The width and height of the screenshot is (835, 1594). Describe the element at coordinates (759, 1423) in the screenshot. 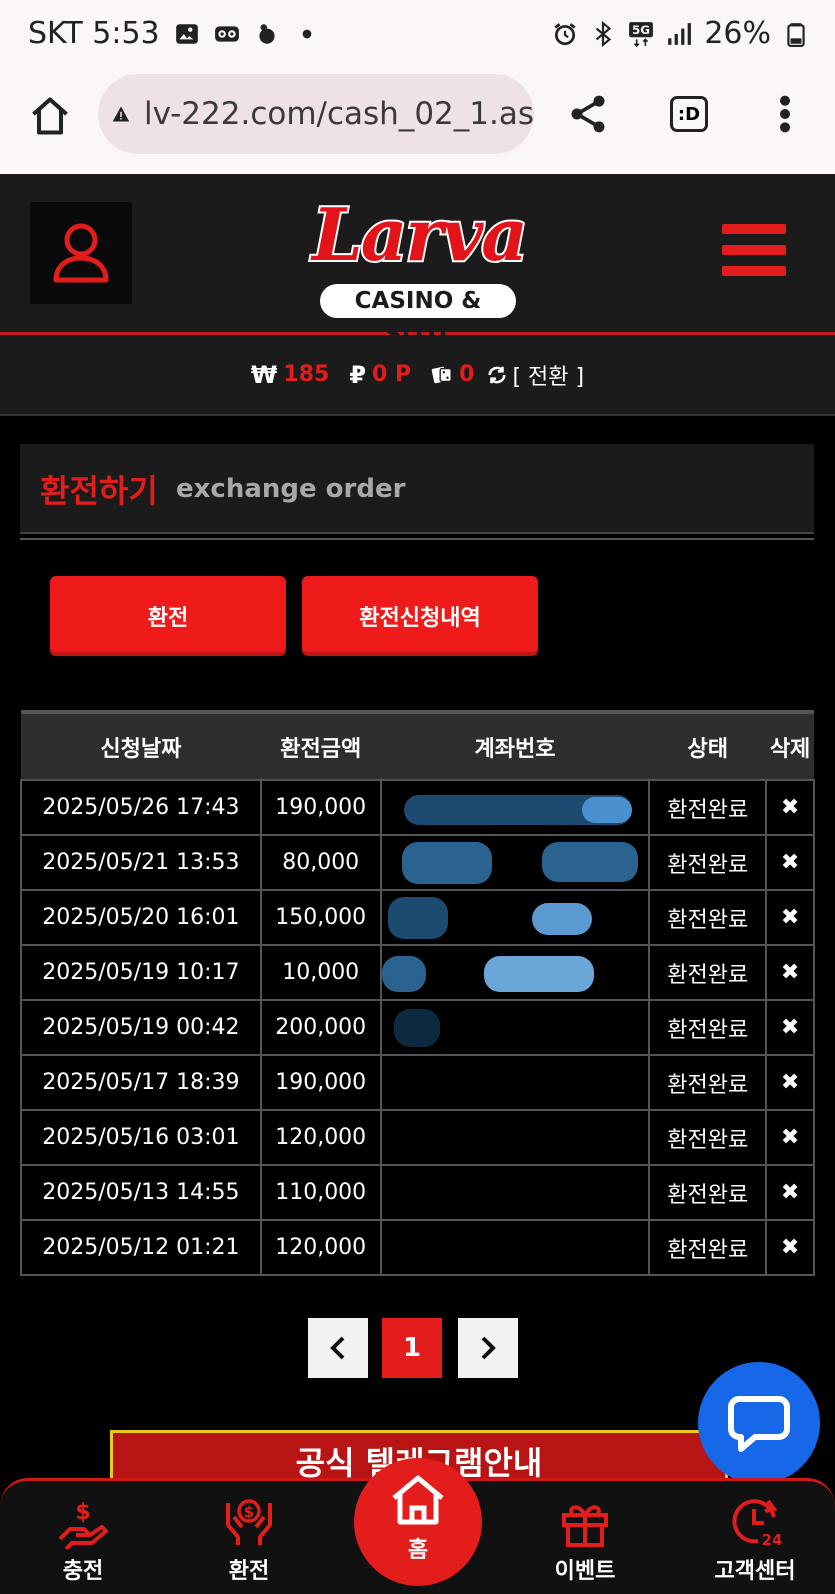

I see `live-chat-button` at that location.